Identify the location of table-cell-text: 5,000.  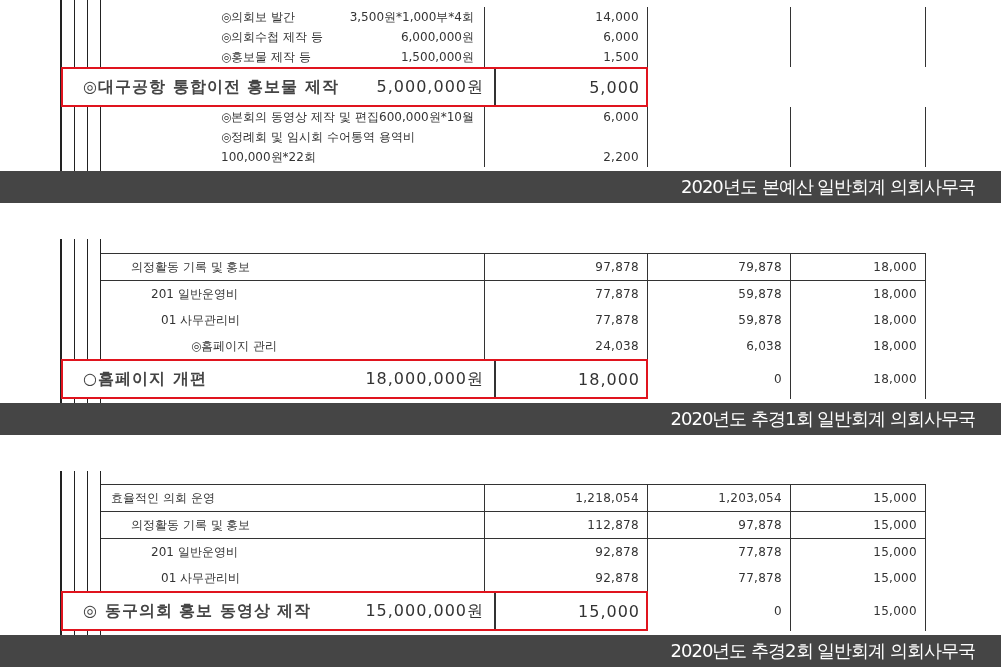
(614, 87).